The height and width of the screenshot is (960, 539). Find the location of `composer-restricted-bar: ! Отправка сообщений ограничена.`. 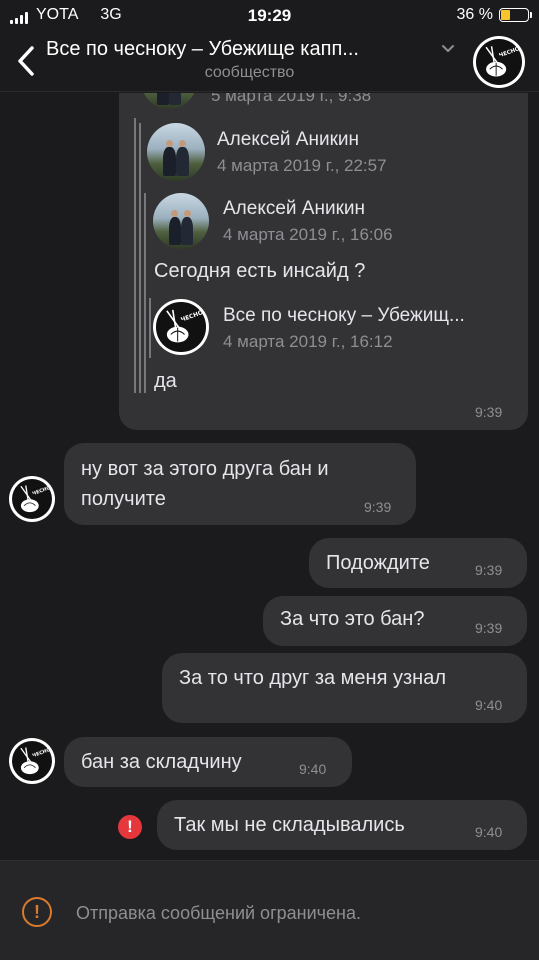

composer-restricted-bar: ! Отправка сообщений ограничена. is located at coordinates (269, 910).